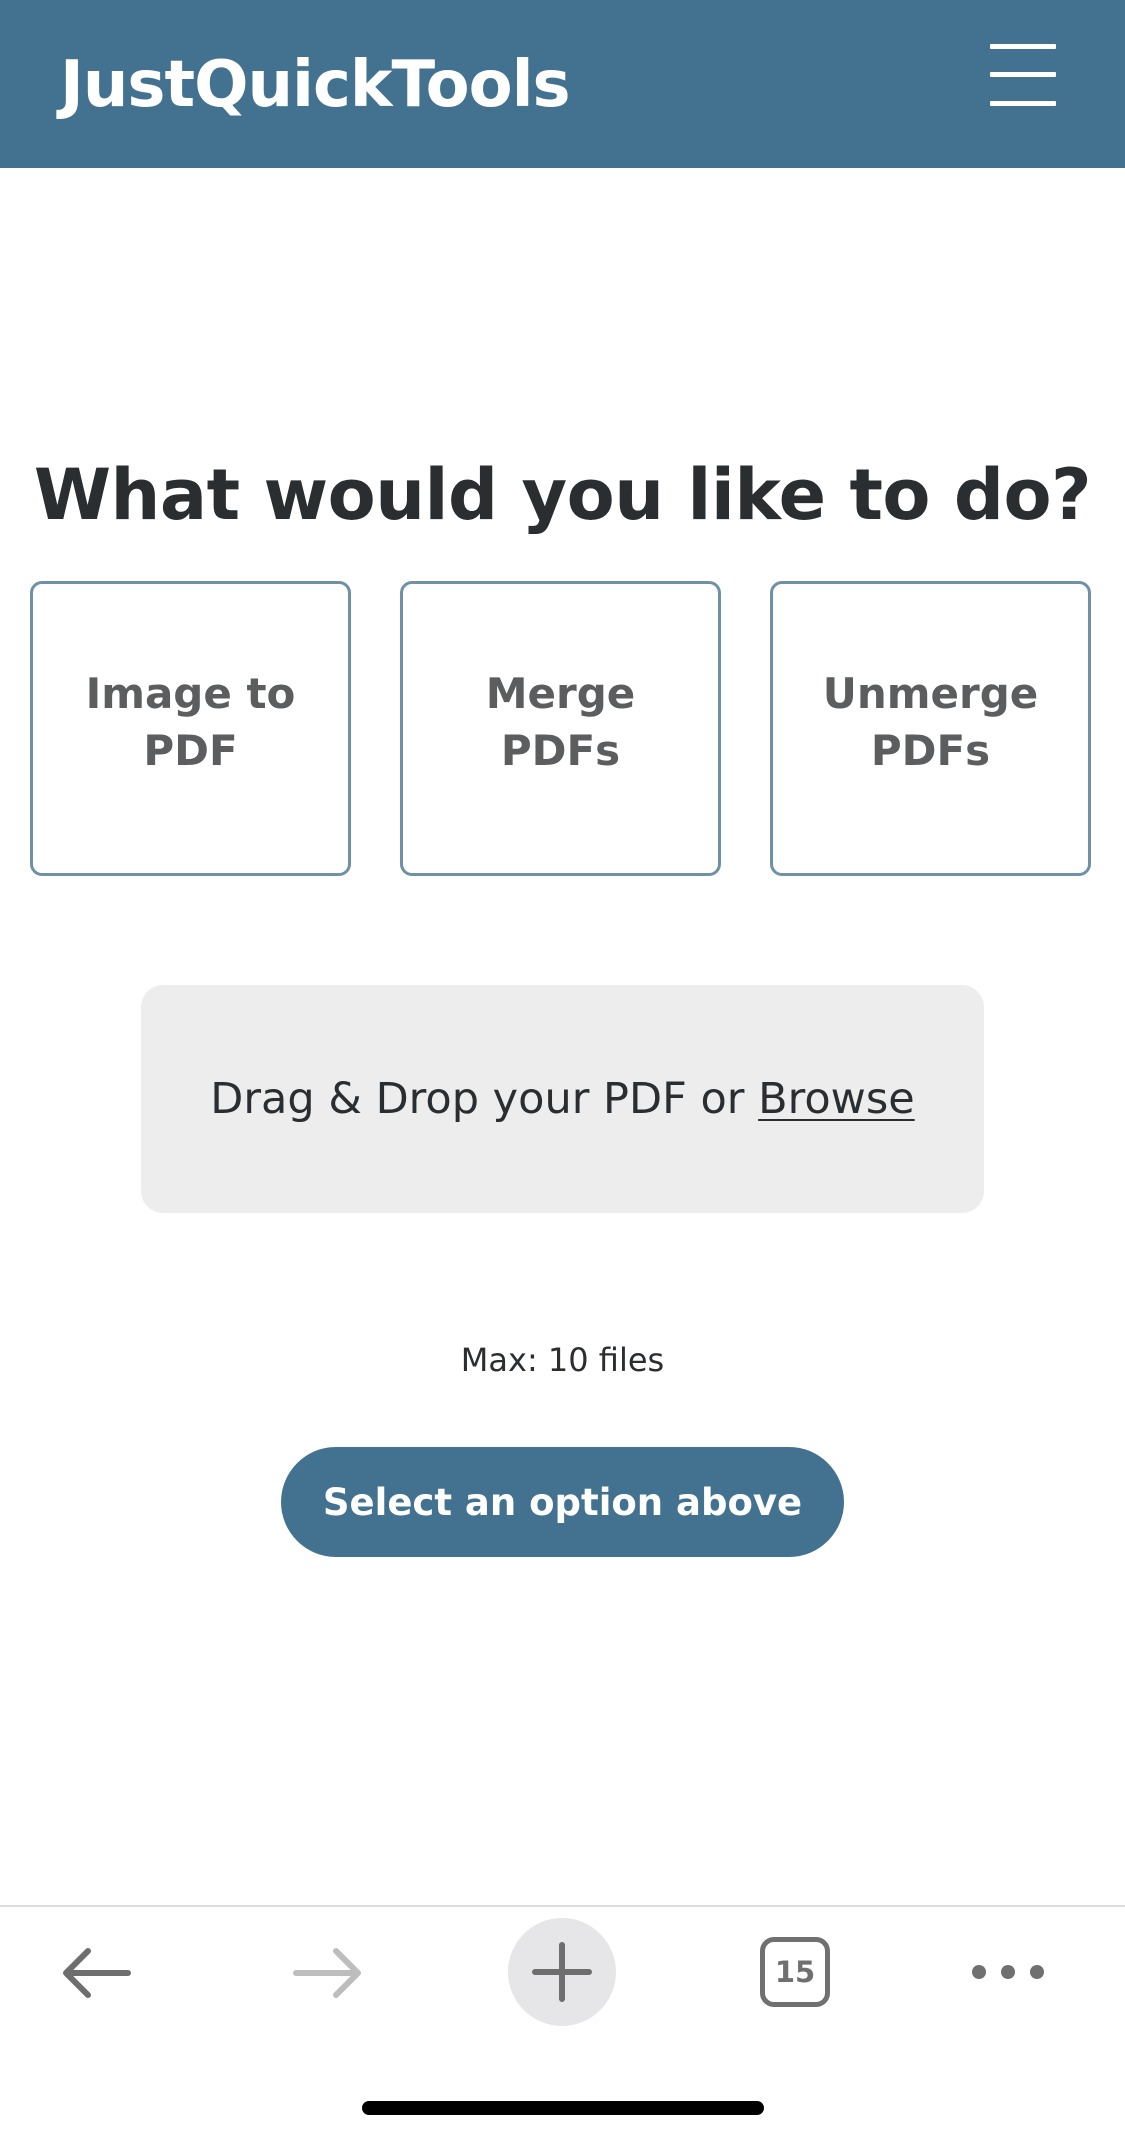 The image size is (1125, 2142). I want to click on page-title: What would you like to do?, so click(562, 495).